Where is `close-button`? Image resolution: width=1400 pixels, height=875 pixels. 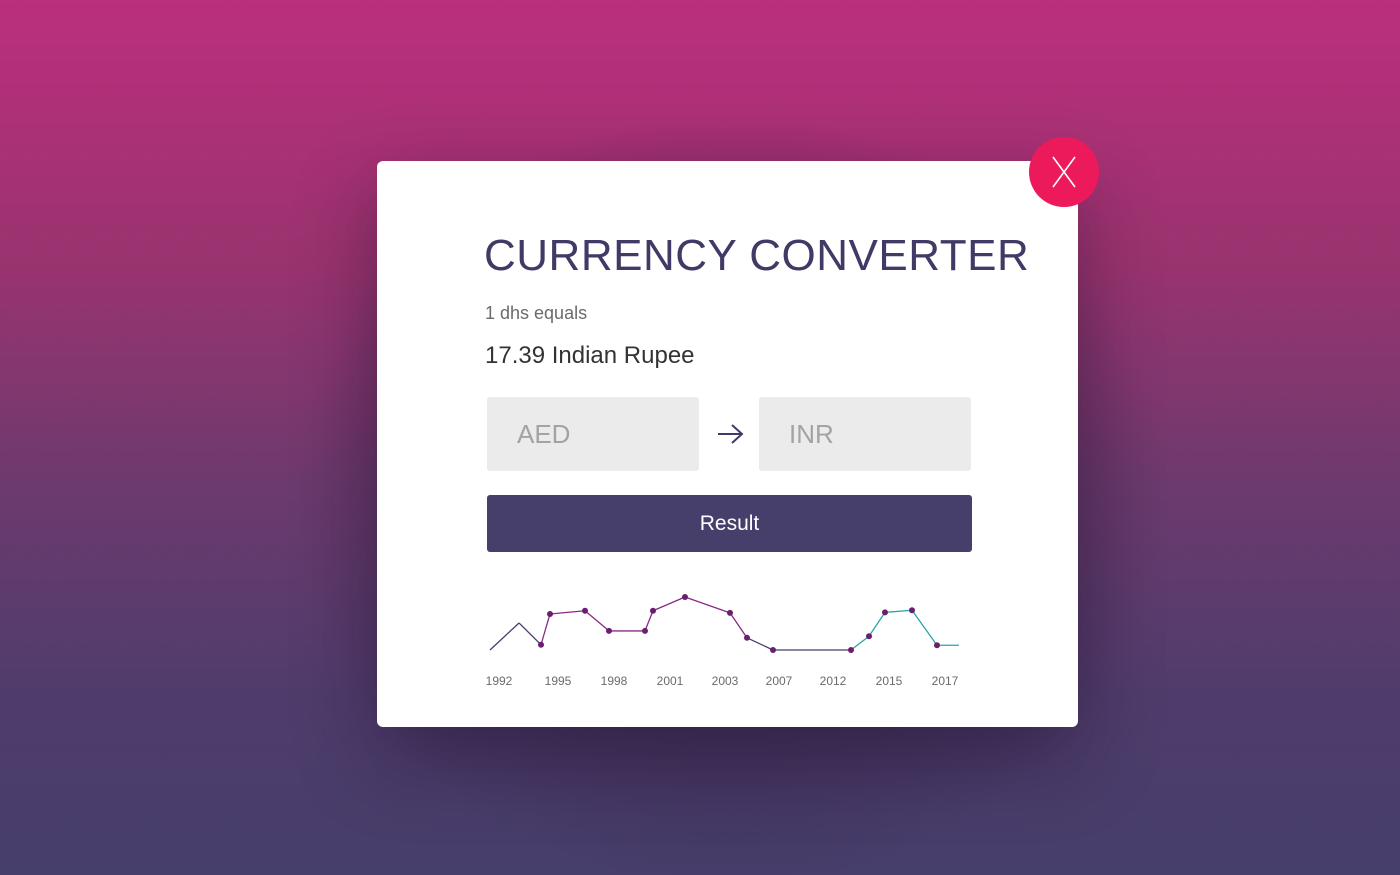 close-button is located at coordinates (1064, 172).